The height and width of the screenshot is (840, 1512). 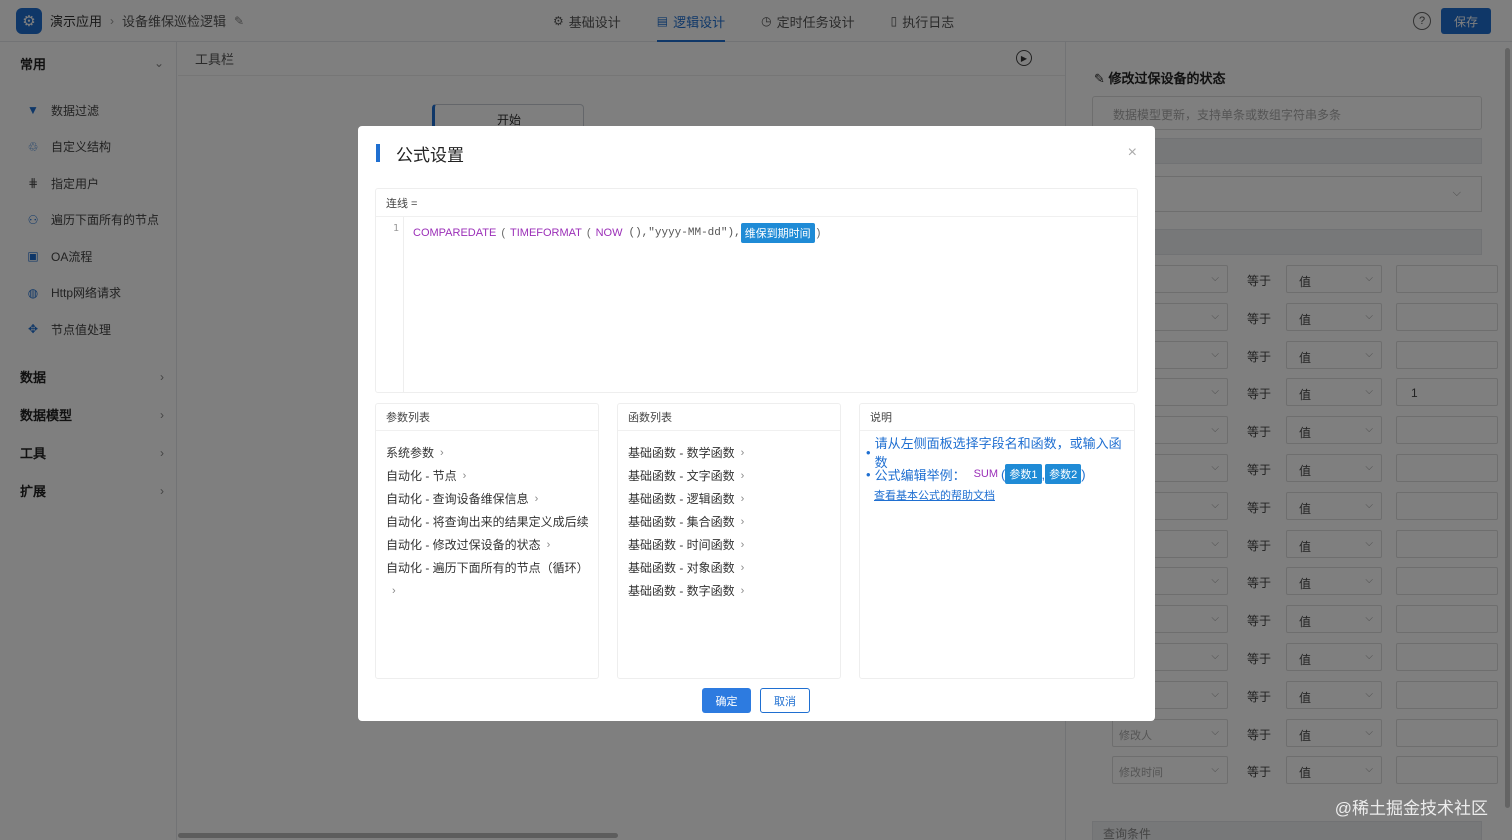 I want to click on param-item: 自动化 - 将查询出来的结果定义成后续, so click(x=487, y=521).